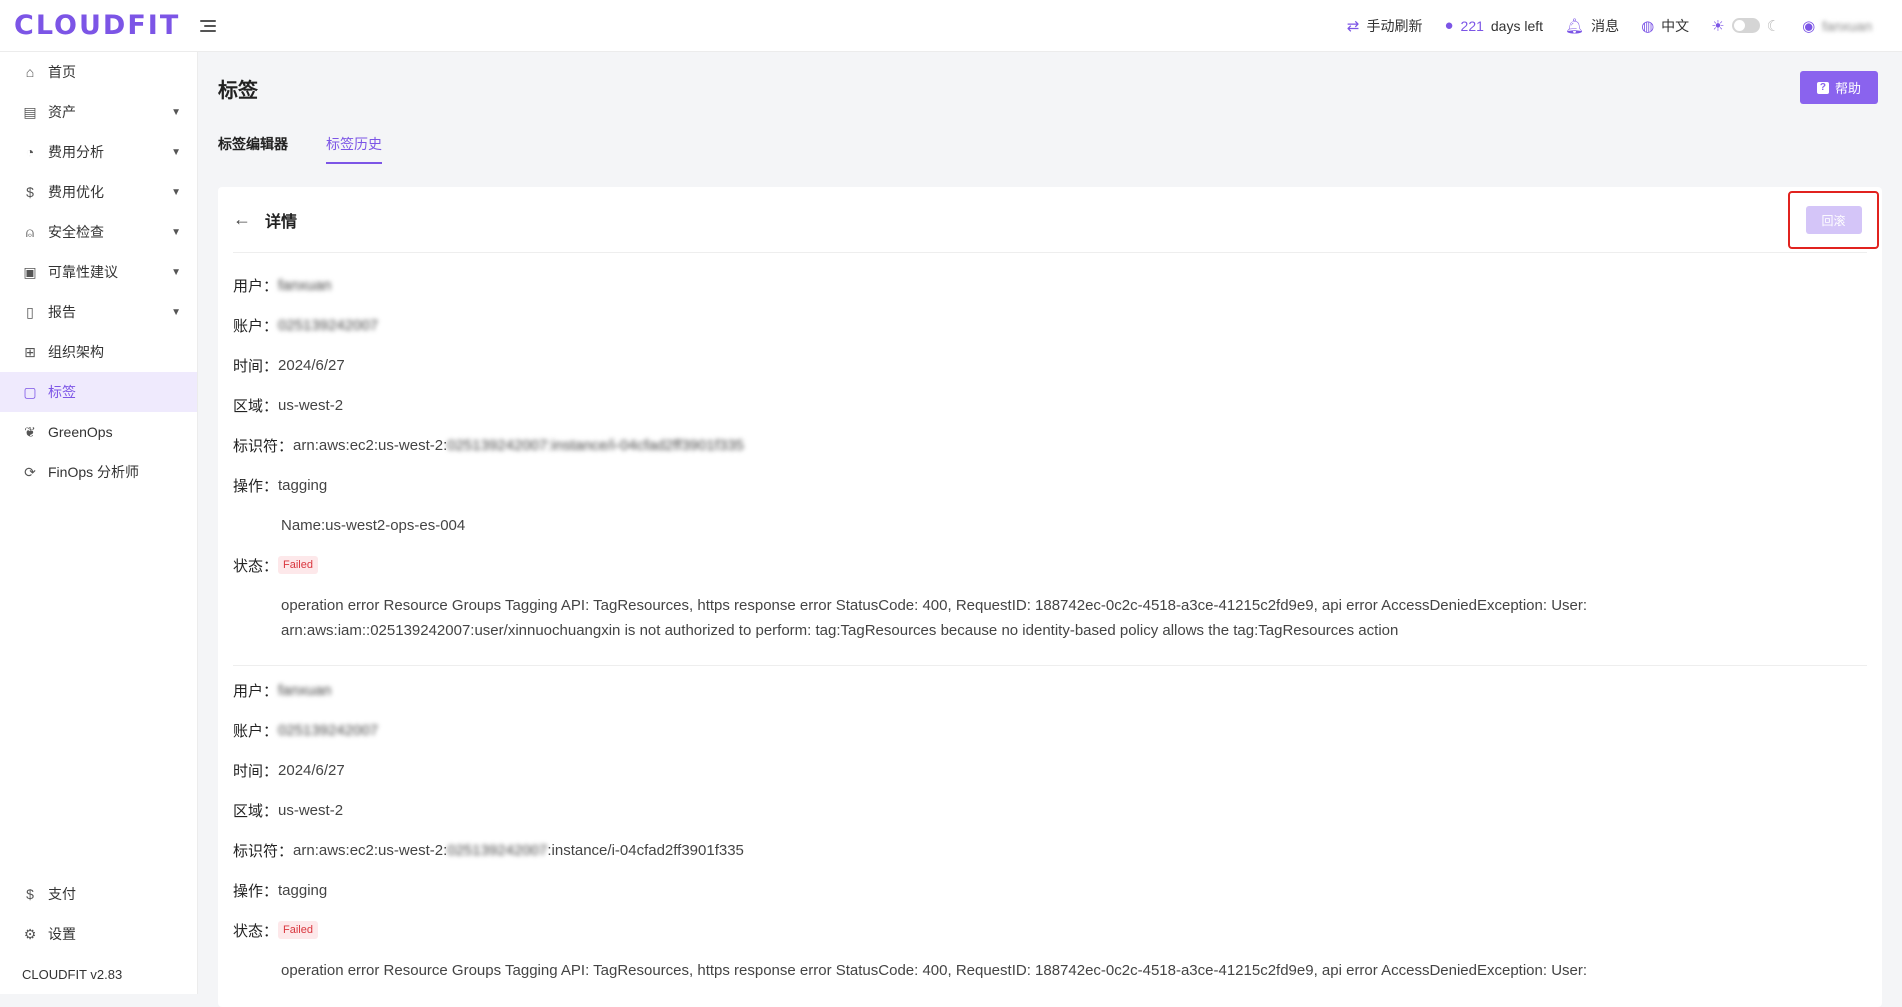 The image size is (1902, 1007). What do you see at coordinates (1575, 26) in the screenshot?
I see `bell-icon: 🔔︎` at bounding box center [1575, 26].